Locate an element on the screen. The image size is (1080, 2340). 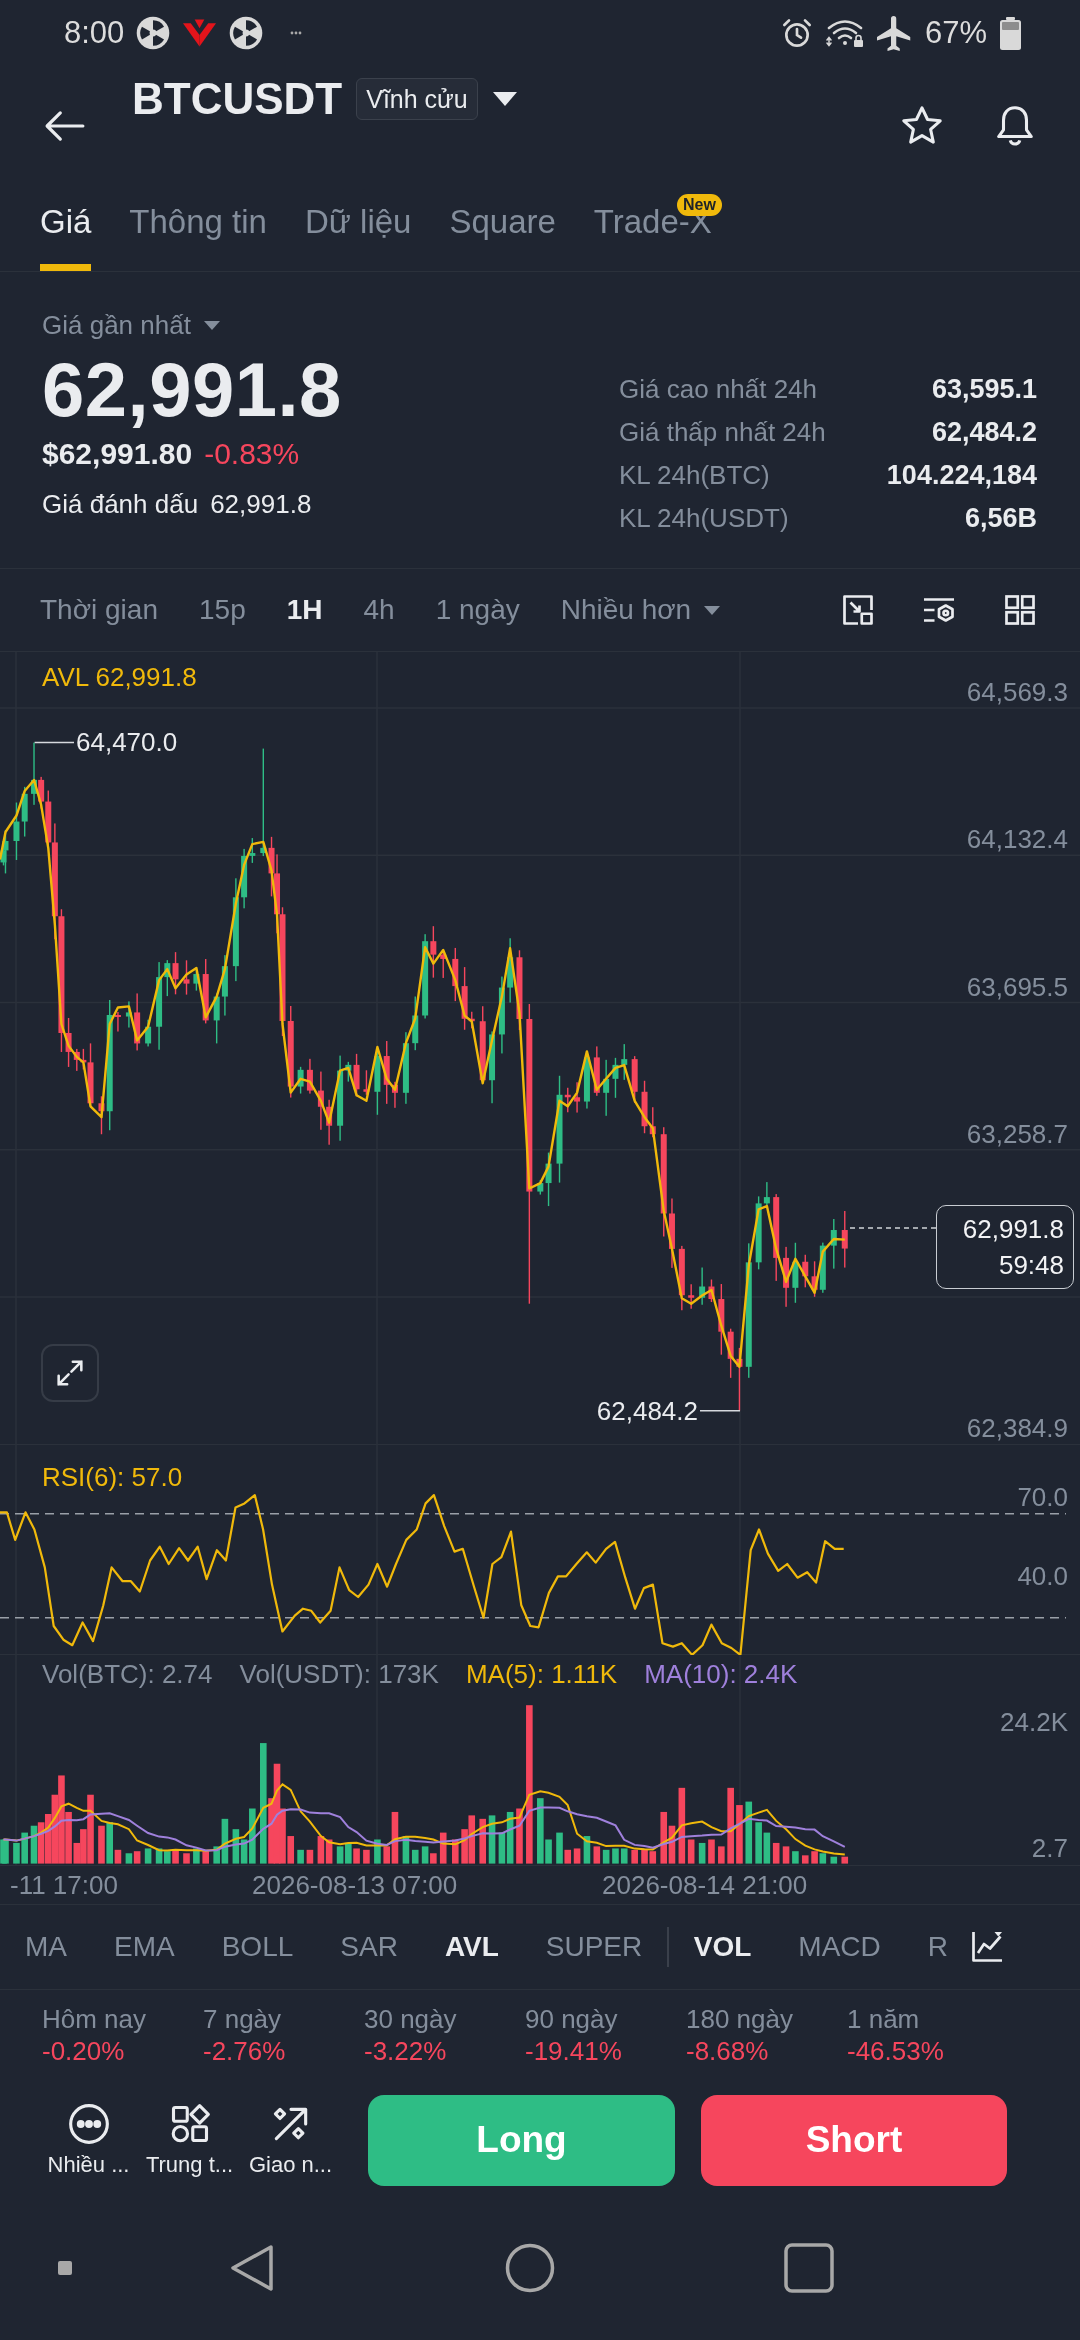
period-label: 1 năm is located at coordinates (884, 2019).